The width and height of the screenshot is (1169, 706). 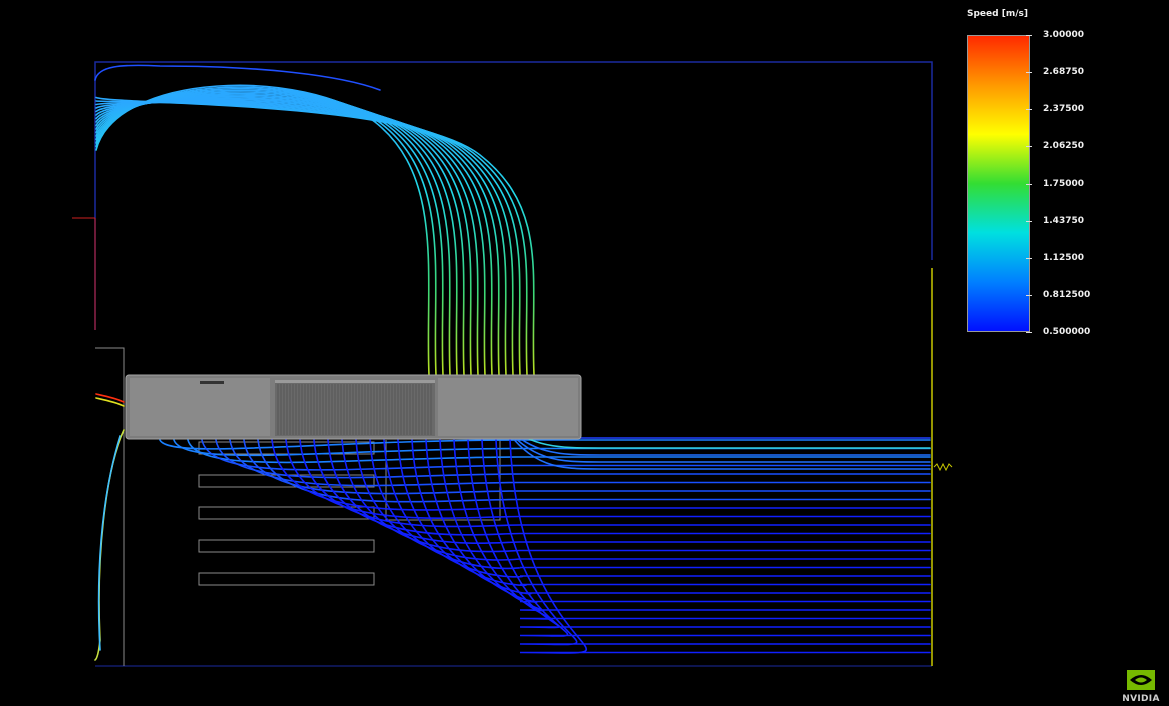 What do you see at coordinates (1063, 35) in the screenshot?
I see `legend-tick-label: 3.00000` at bounding box center [1063, 35].